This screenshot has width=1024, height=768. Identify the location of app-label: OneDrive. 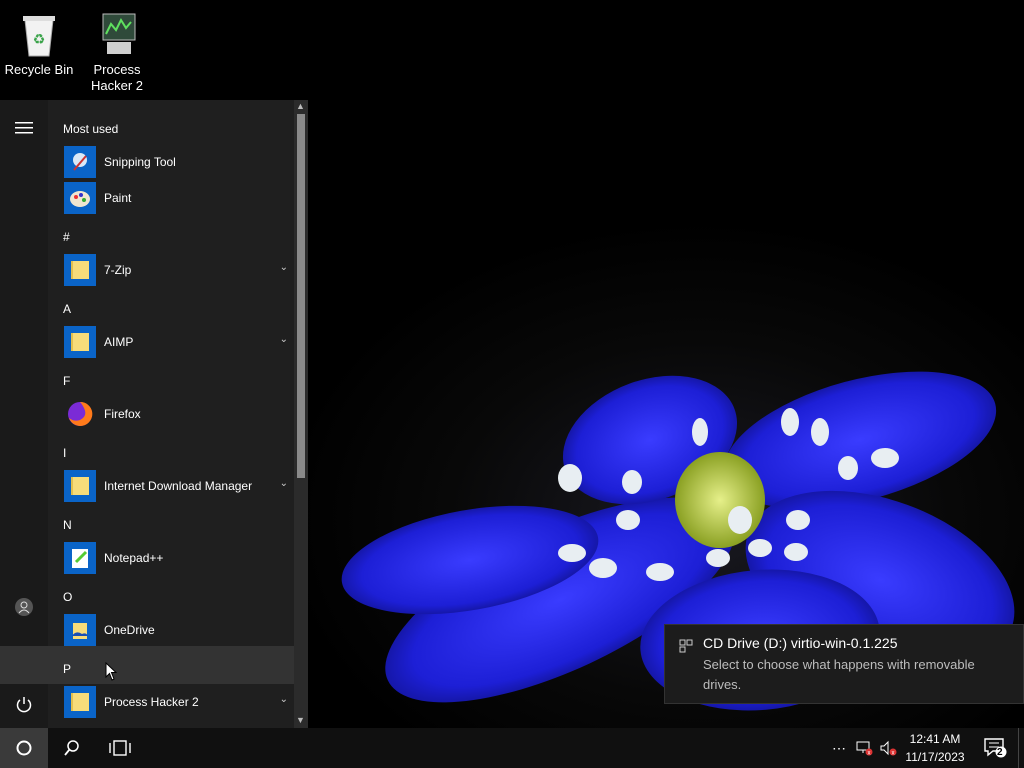
(129, 630).